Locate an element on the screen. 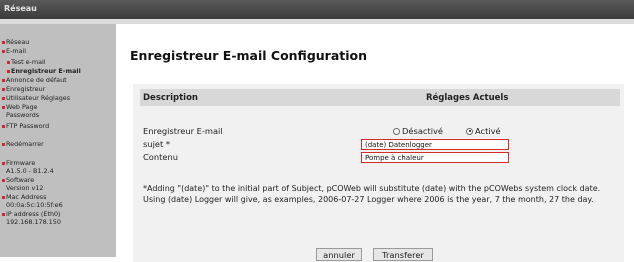 This screenshot has width=634, height=262. radio-disabled: Désactivé is located at coordinates (418, 131).